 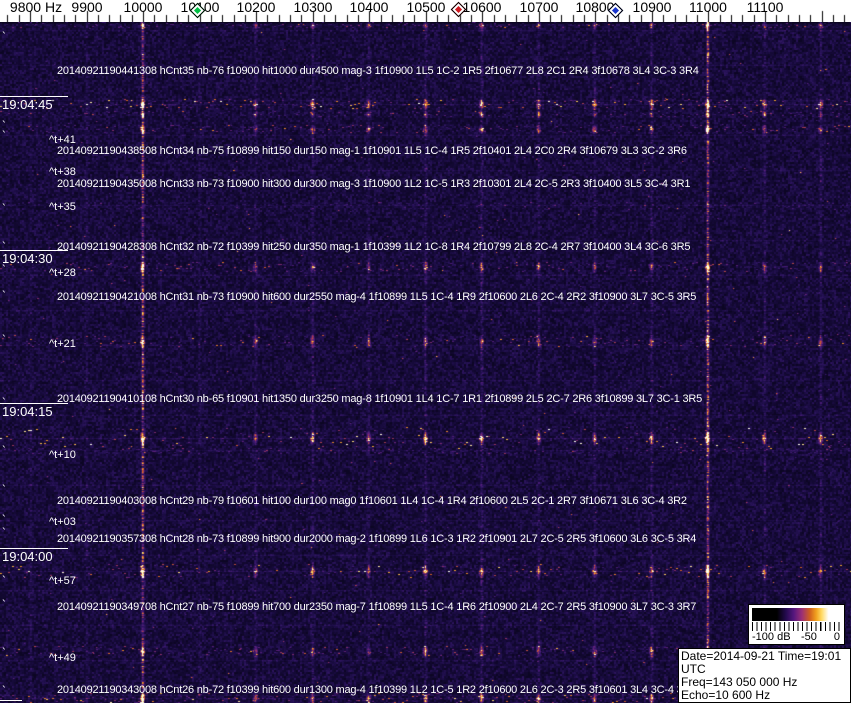 What do you see at coordinates (143, 7) in the screenshot?
I see `freq-label: 10000` at bounding box center [143, 7].